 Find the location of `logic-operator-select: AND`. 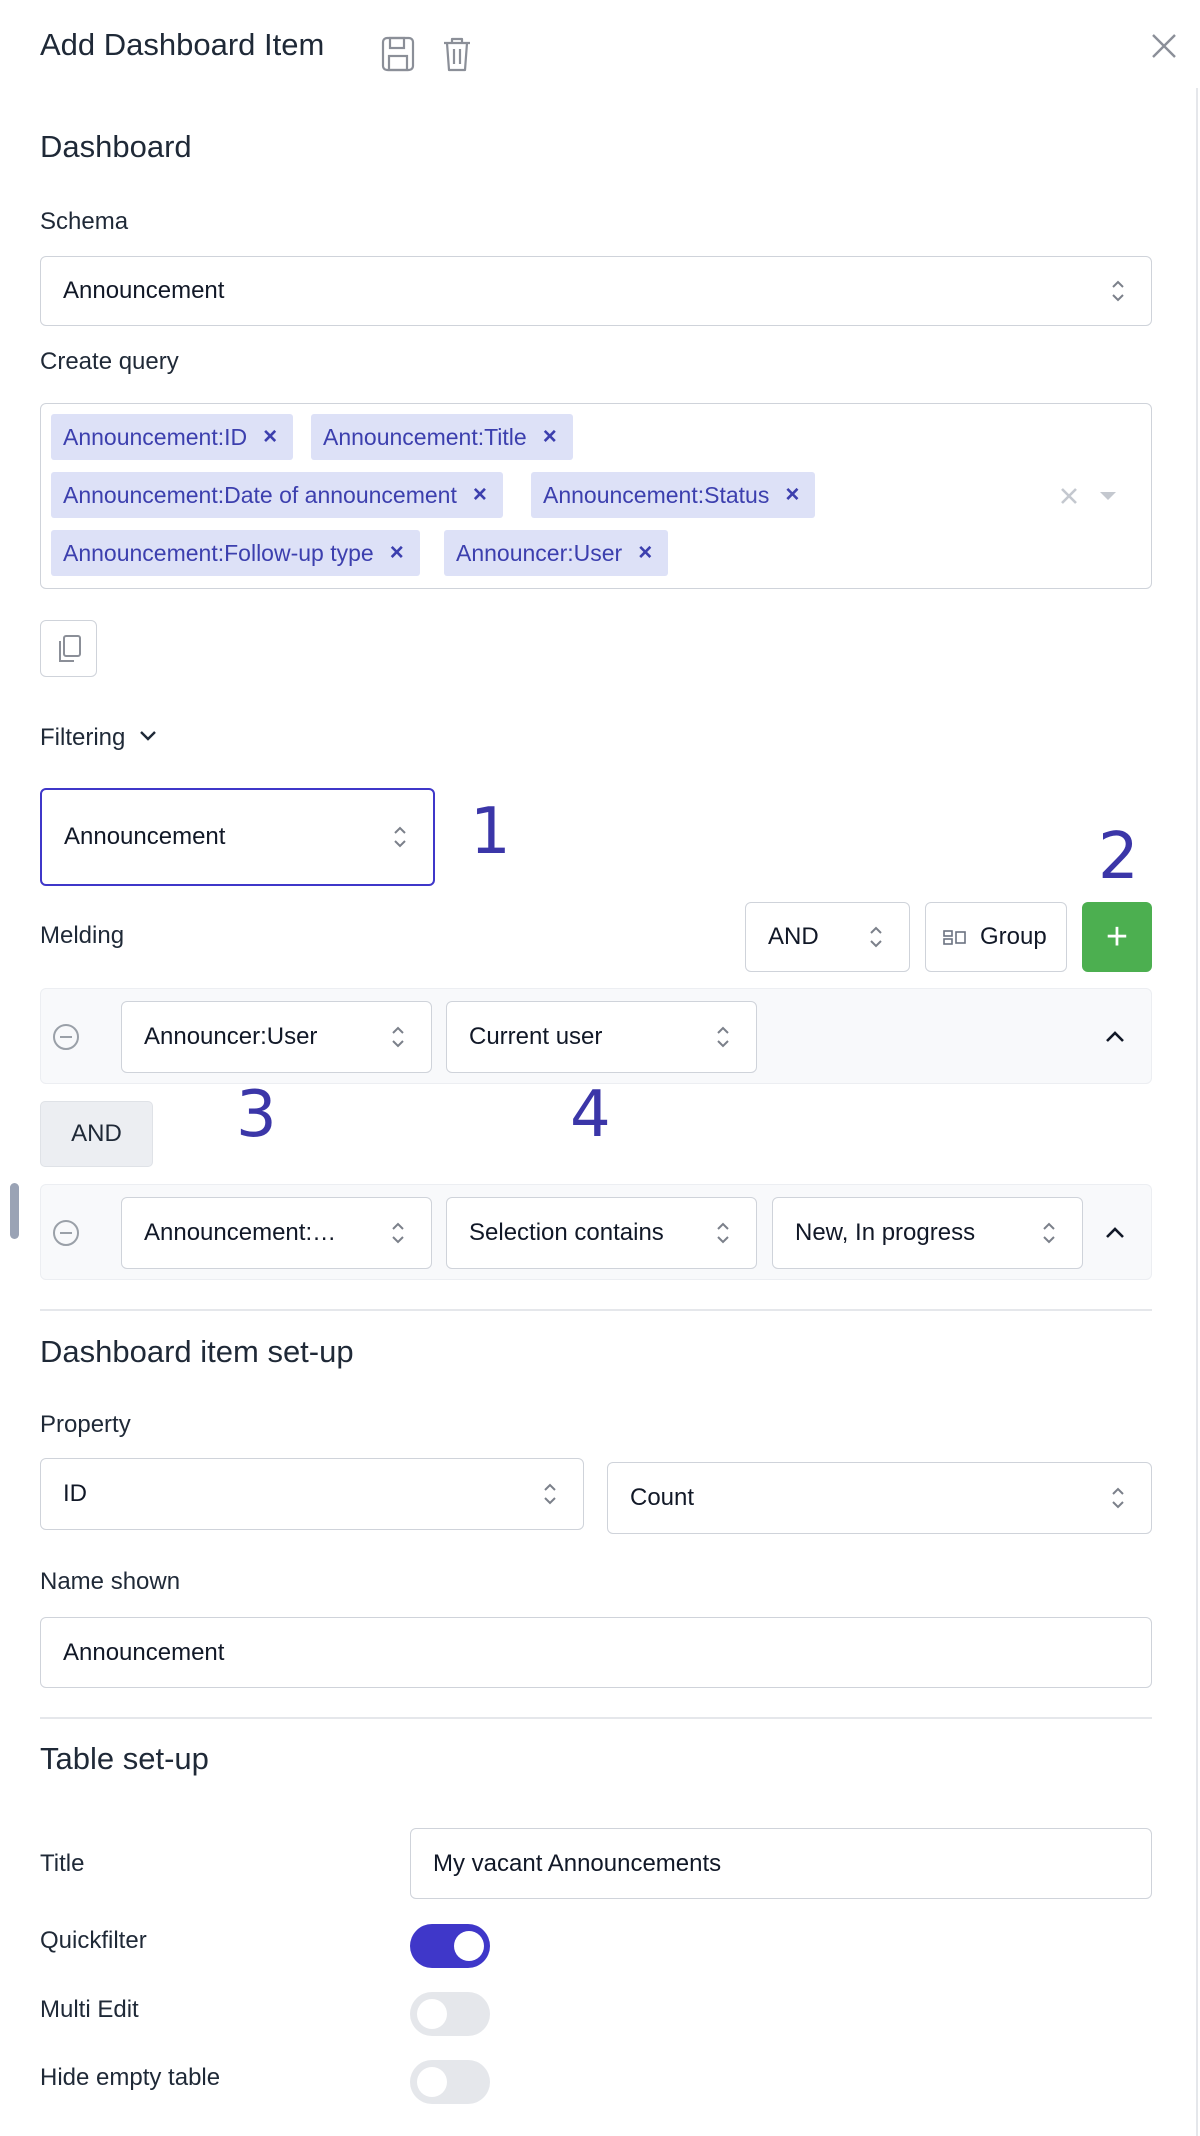

logic-operator-select: AND is located at coordinates (827, 937).